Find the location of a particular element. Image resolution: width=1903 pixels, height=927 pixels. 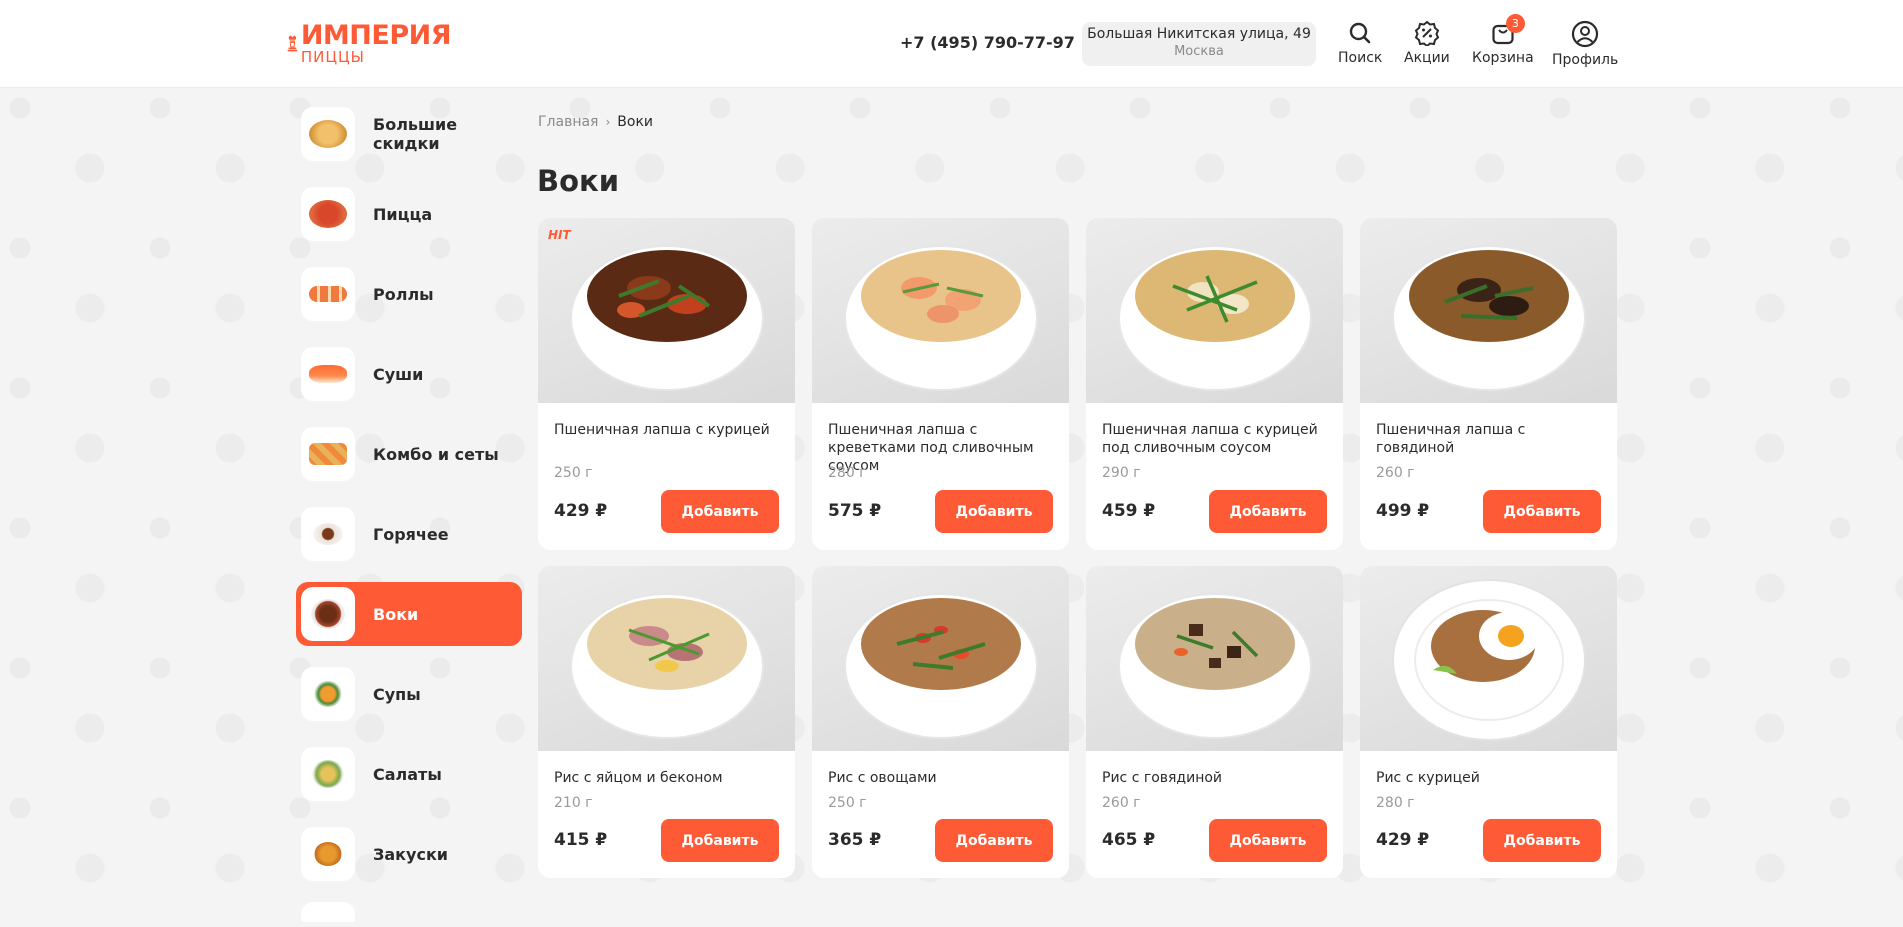

product-card: Рис с овощами 250 г 365 ₽ Добавить is located at coordinates (940, 722).